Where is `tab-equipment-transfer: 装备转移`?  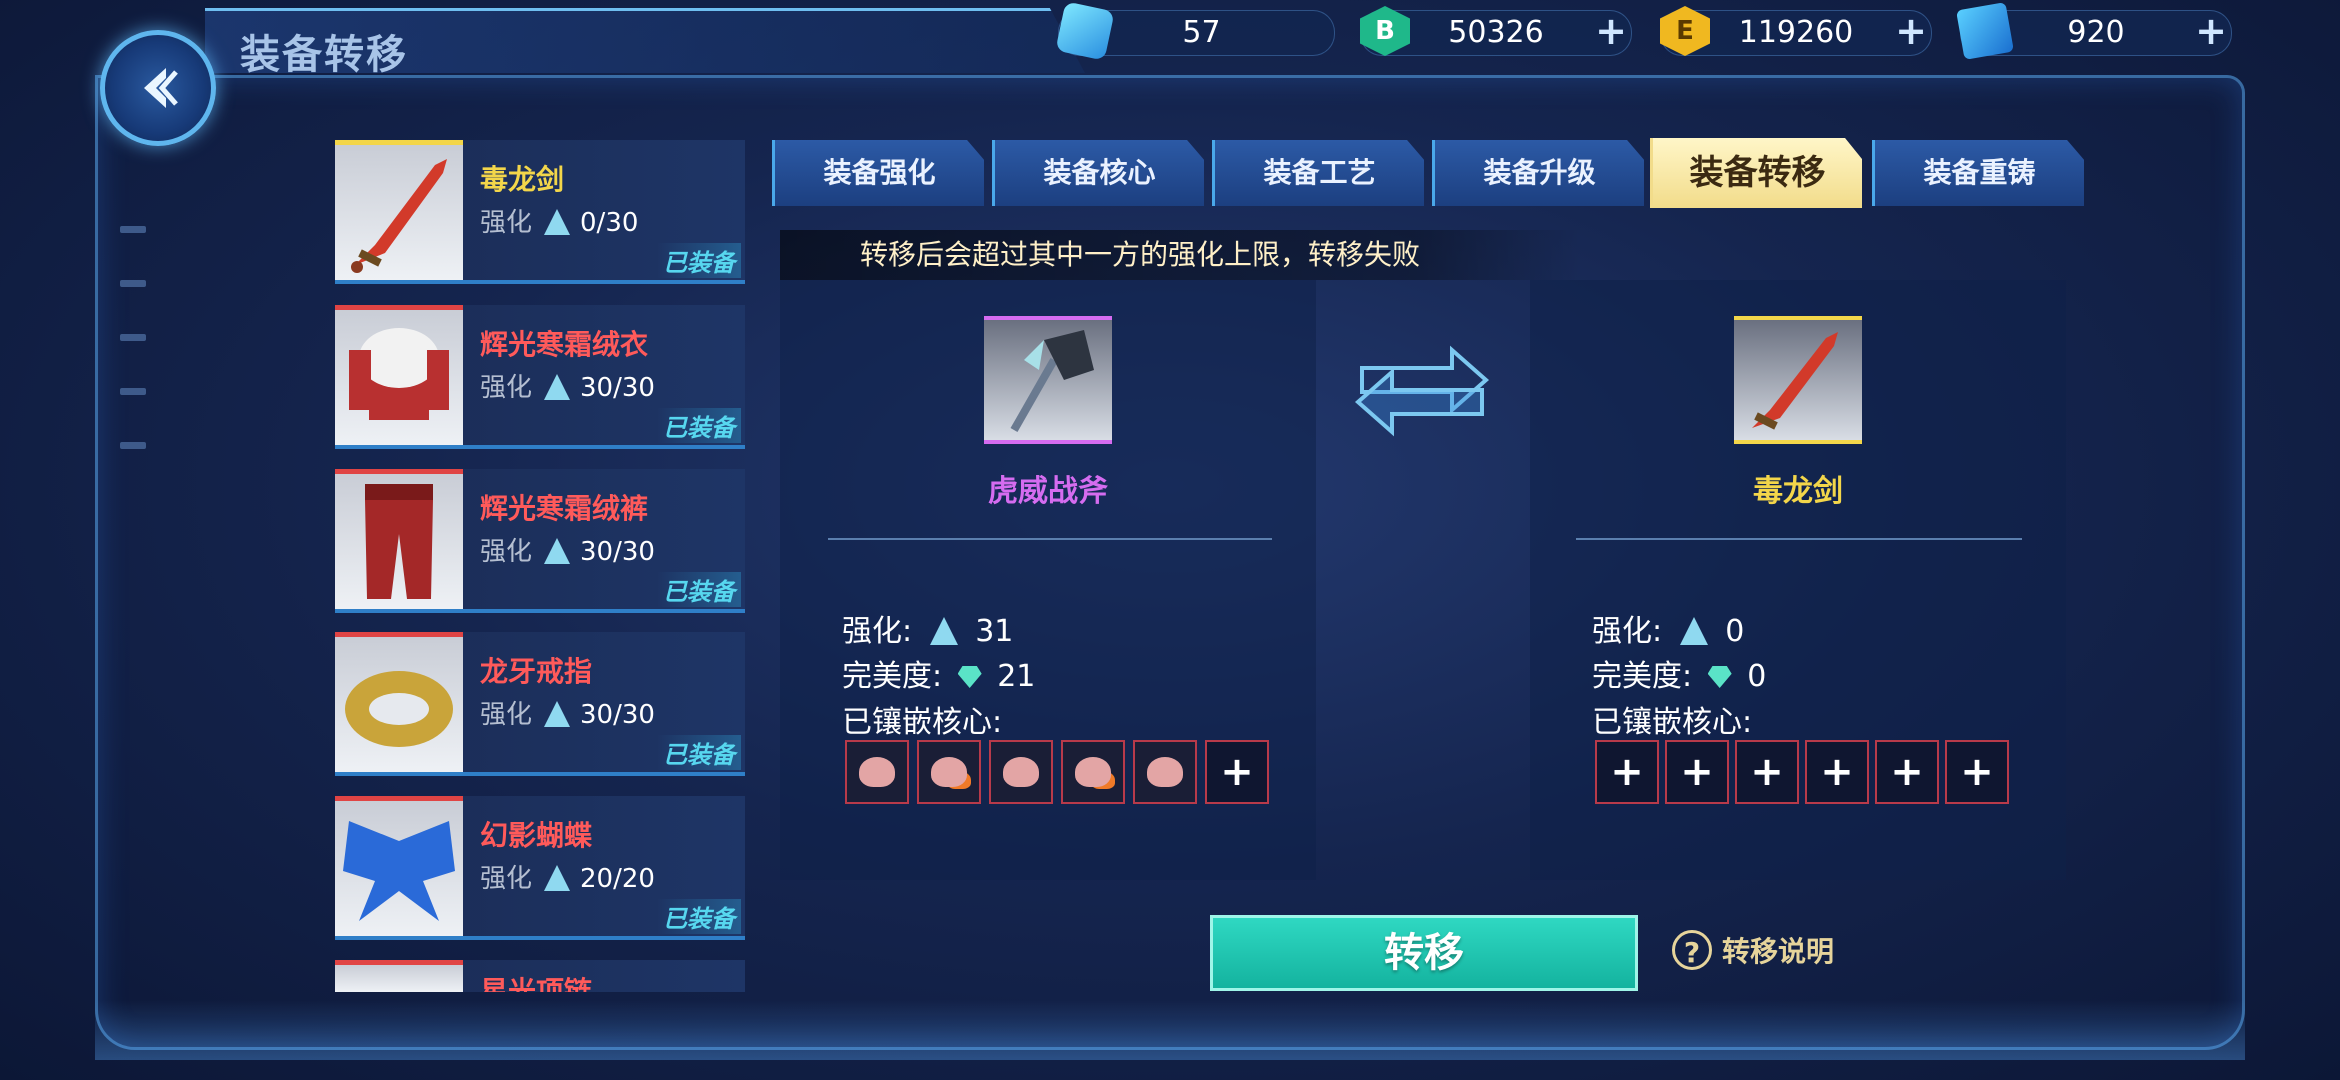
tab-equipment-transfer: 装备转移 is located at coordinates (1756, 173).